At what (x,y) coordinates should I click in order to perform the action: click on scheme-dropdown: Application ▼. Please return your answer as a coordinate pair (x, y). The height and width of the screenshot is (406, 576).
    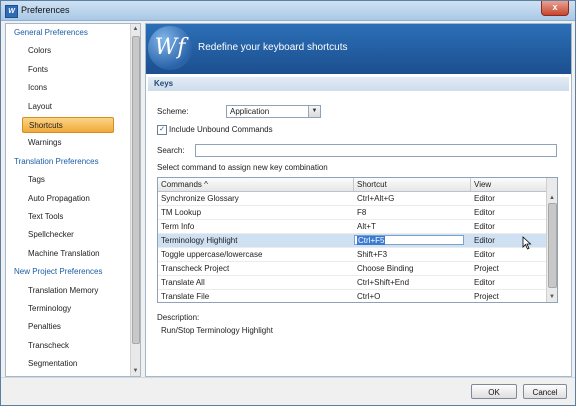
    Looking at the image, I should click on (273, 111).